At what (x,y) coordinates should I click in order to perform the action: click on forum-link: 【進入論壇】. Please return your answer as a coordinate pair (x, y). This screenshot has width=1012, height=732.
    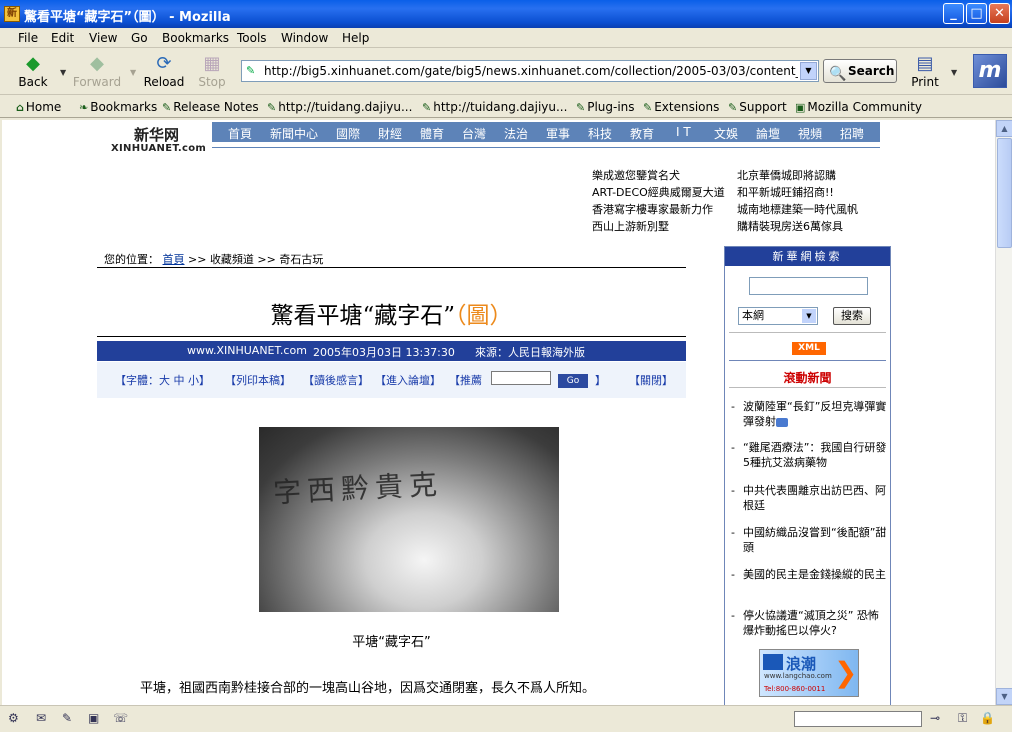
    Looking at the image, I should click on (408, 380).